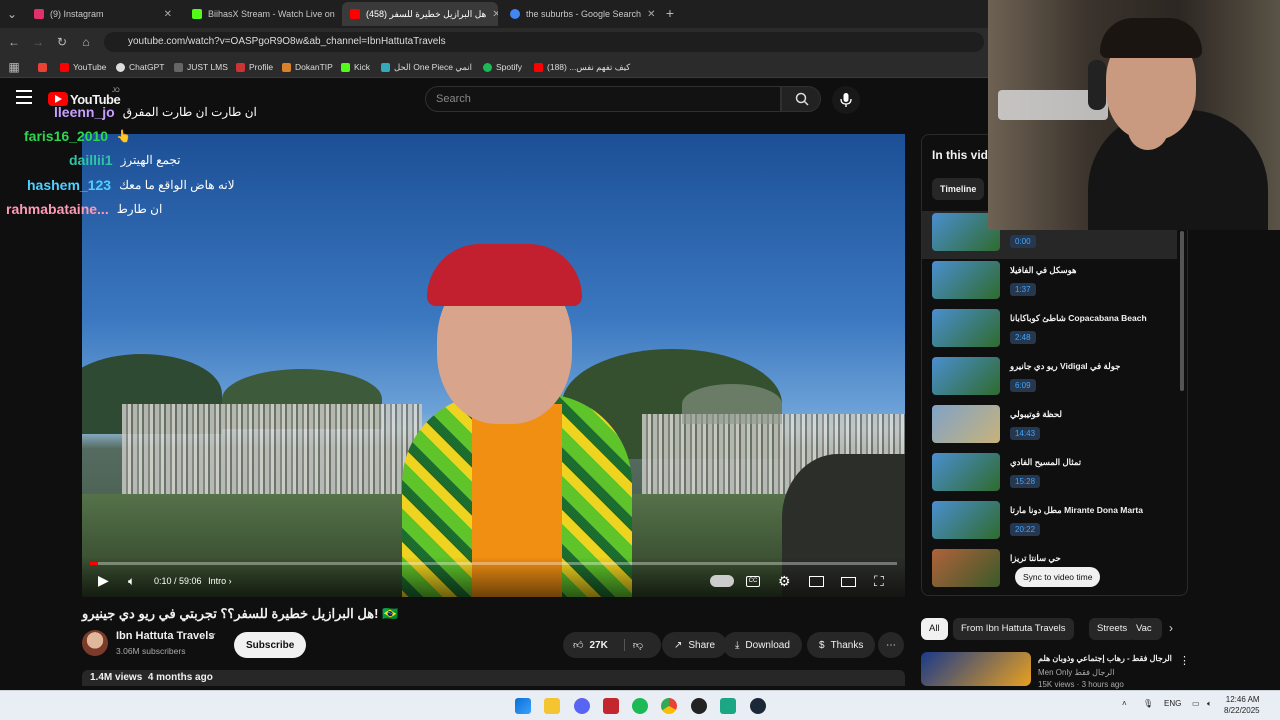 The height and width of the screenshot is (720, 1280). What do you see at coordinates (816, 581) in the screenshot?
I see `miniplayer-icon` at bounding box center [816, 581].